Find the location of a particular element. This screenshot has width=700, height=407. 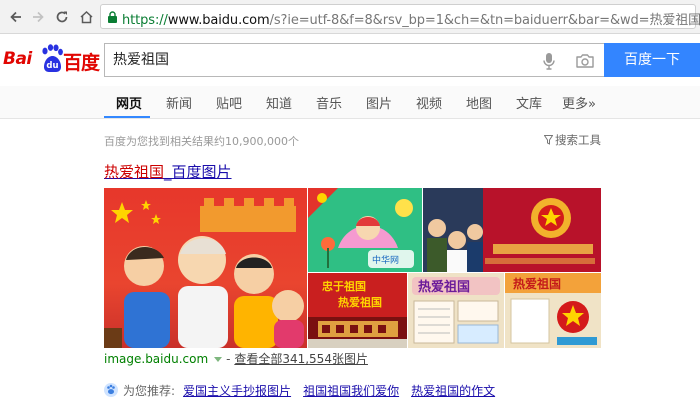

result-count: 百度为您找到相关结果约10,900,000个 is located at coordinates (201, 141).